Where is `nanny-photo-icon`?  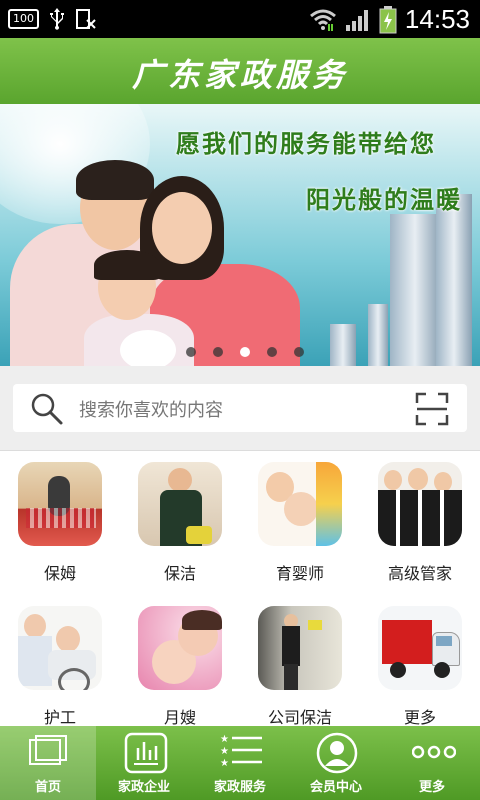 nanny-photo-icon is located at coordinates (60, 504).